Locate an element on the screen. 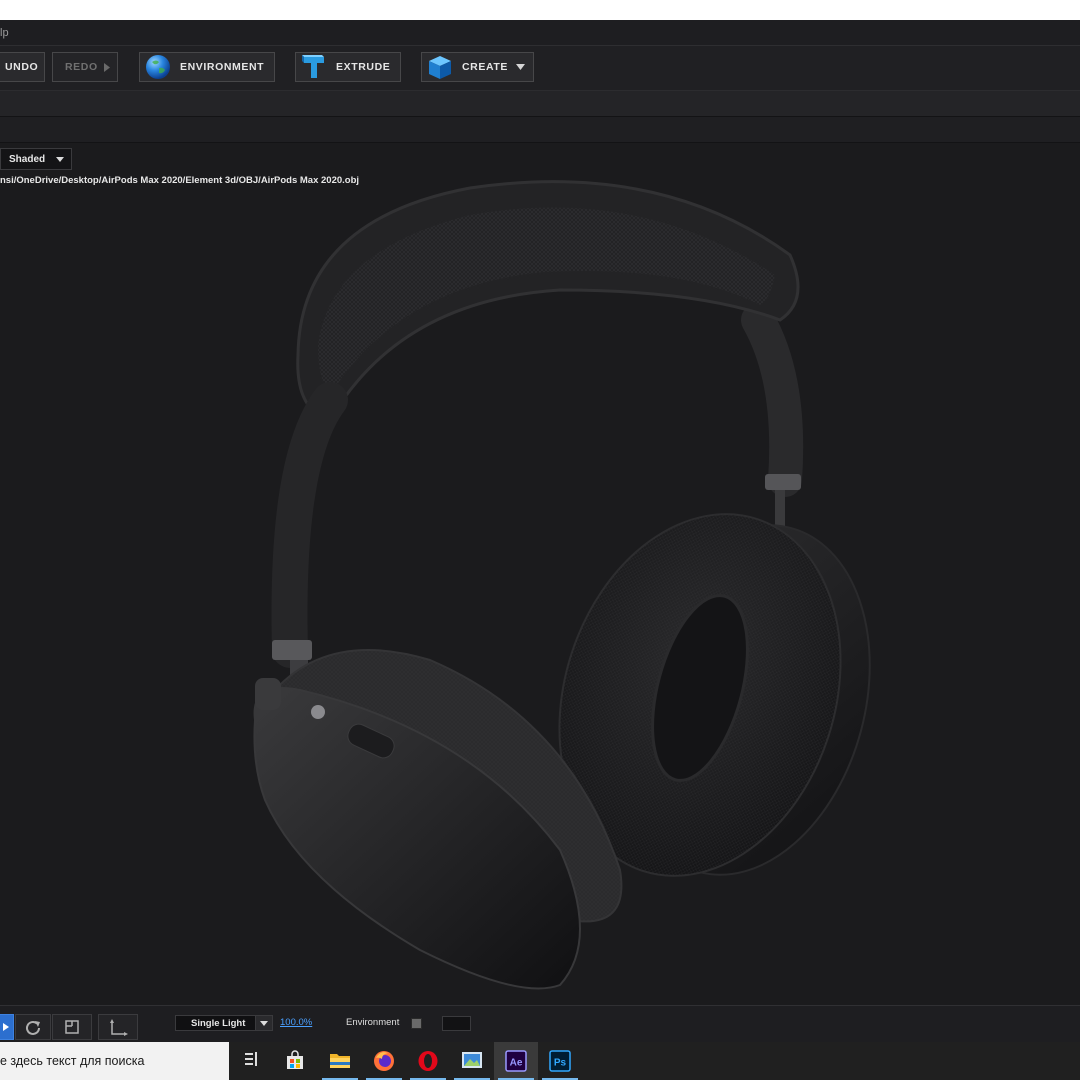 This screenshot has width=1080, height=1080. render-mode-label: Shaded is located at coordinates (27, 159).